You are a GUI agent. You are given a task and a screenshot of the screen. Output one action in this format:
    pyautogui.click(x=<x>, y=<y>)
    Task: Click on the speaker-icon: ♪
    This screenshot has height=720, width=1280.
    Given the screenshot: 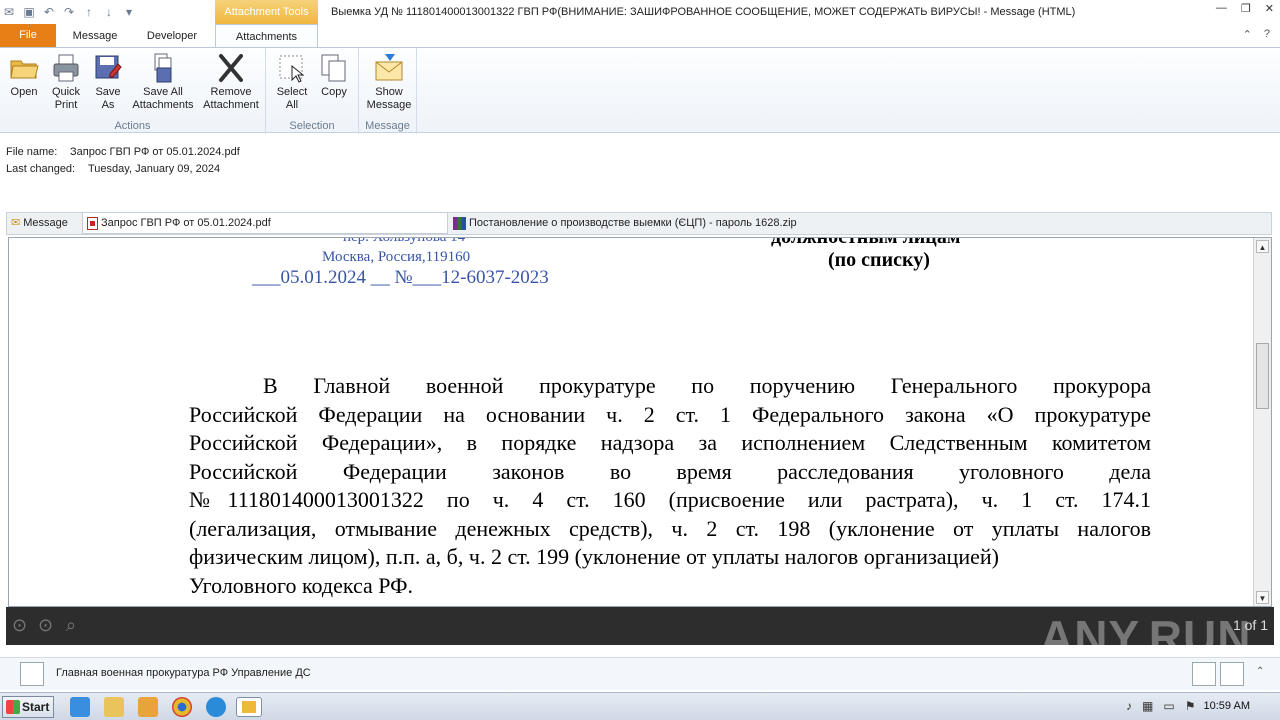 What is the action you would take?
    pyautogui.click(x=1129, y=706)
    